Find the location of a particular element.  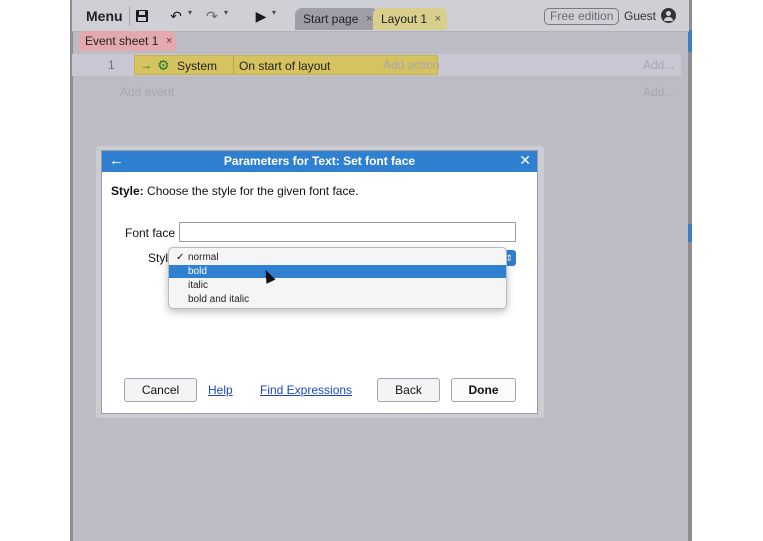

menu-button: Menu is located at coordinates (105, 16).